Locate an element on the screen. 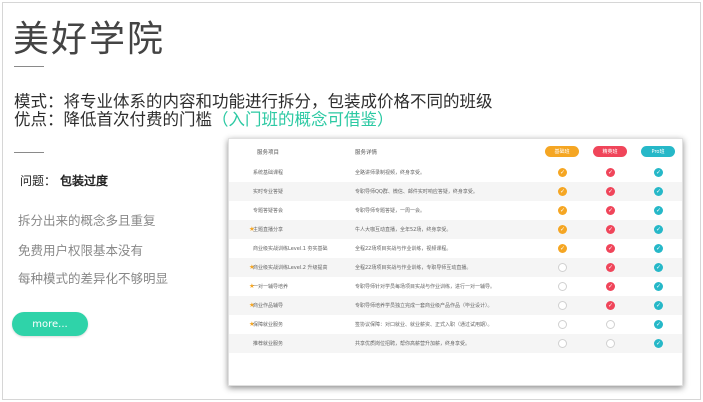 Image resolution: width=703 pixels, height=402 pixels. tier-elite-badge: 精英班 is located at coordinates (610, 151).